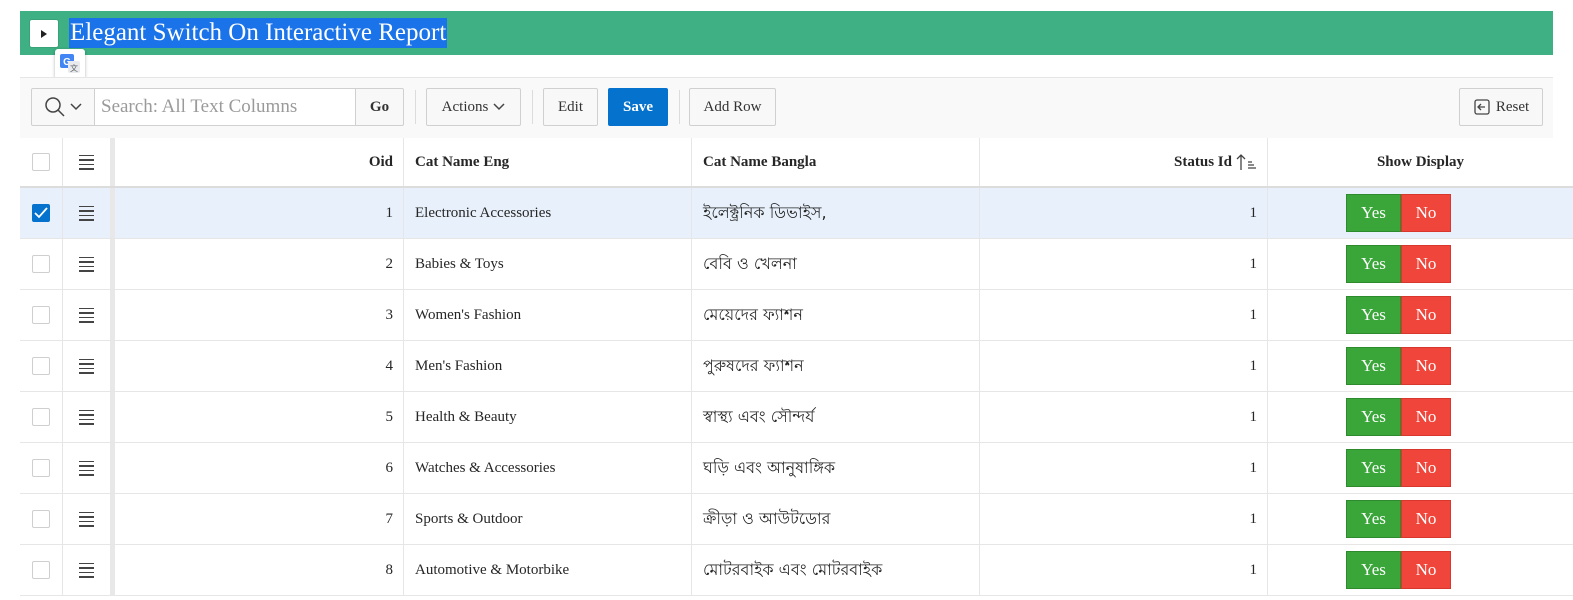 This screenshot has width=1573, height=600. What do you see at coordinates (548, 366) in the screenshot?
I see `cell-cat-name-eng: Men's Fashion` at bounding box center [548, 366].